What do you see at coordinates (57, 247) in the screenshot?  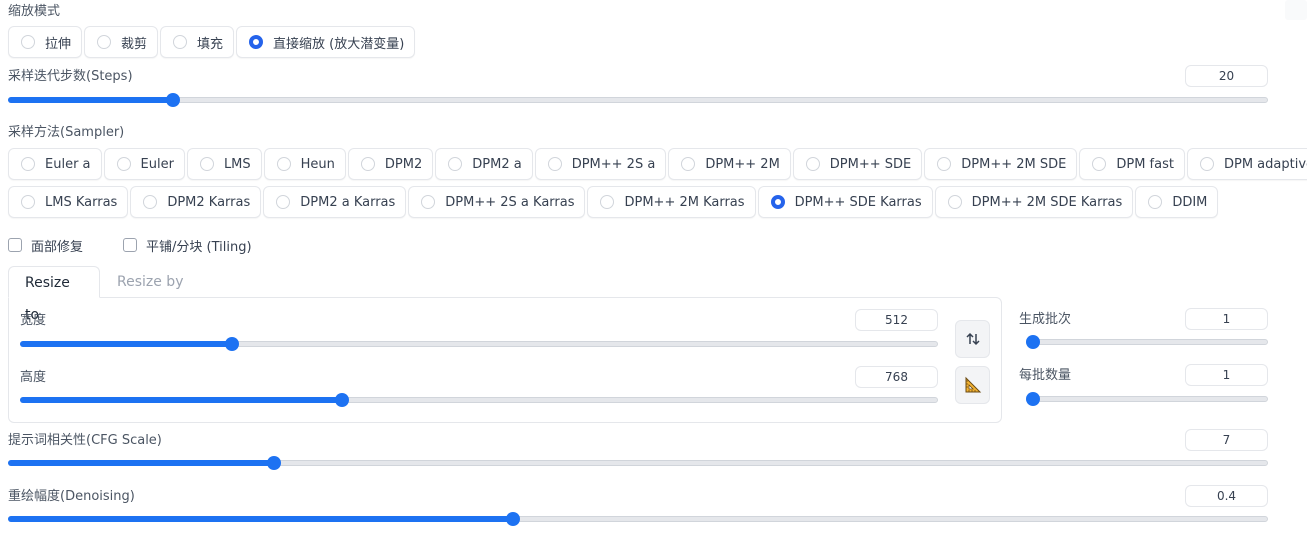 I see `face-restore-label: 面部修复` at bounding box center [57, 247].